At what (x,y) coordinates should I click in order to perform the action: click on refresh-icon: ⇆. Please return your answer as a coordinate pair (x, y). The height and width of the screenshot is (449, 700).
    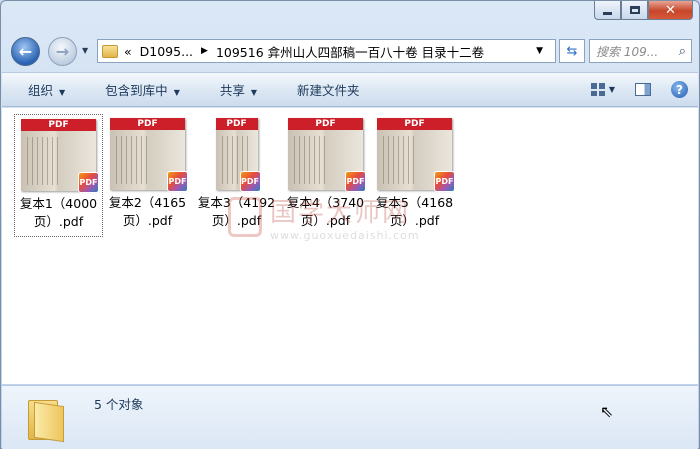
    Looking at the image, I should click on (572, 51).